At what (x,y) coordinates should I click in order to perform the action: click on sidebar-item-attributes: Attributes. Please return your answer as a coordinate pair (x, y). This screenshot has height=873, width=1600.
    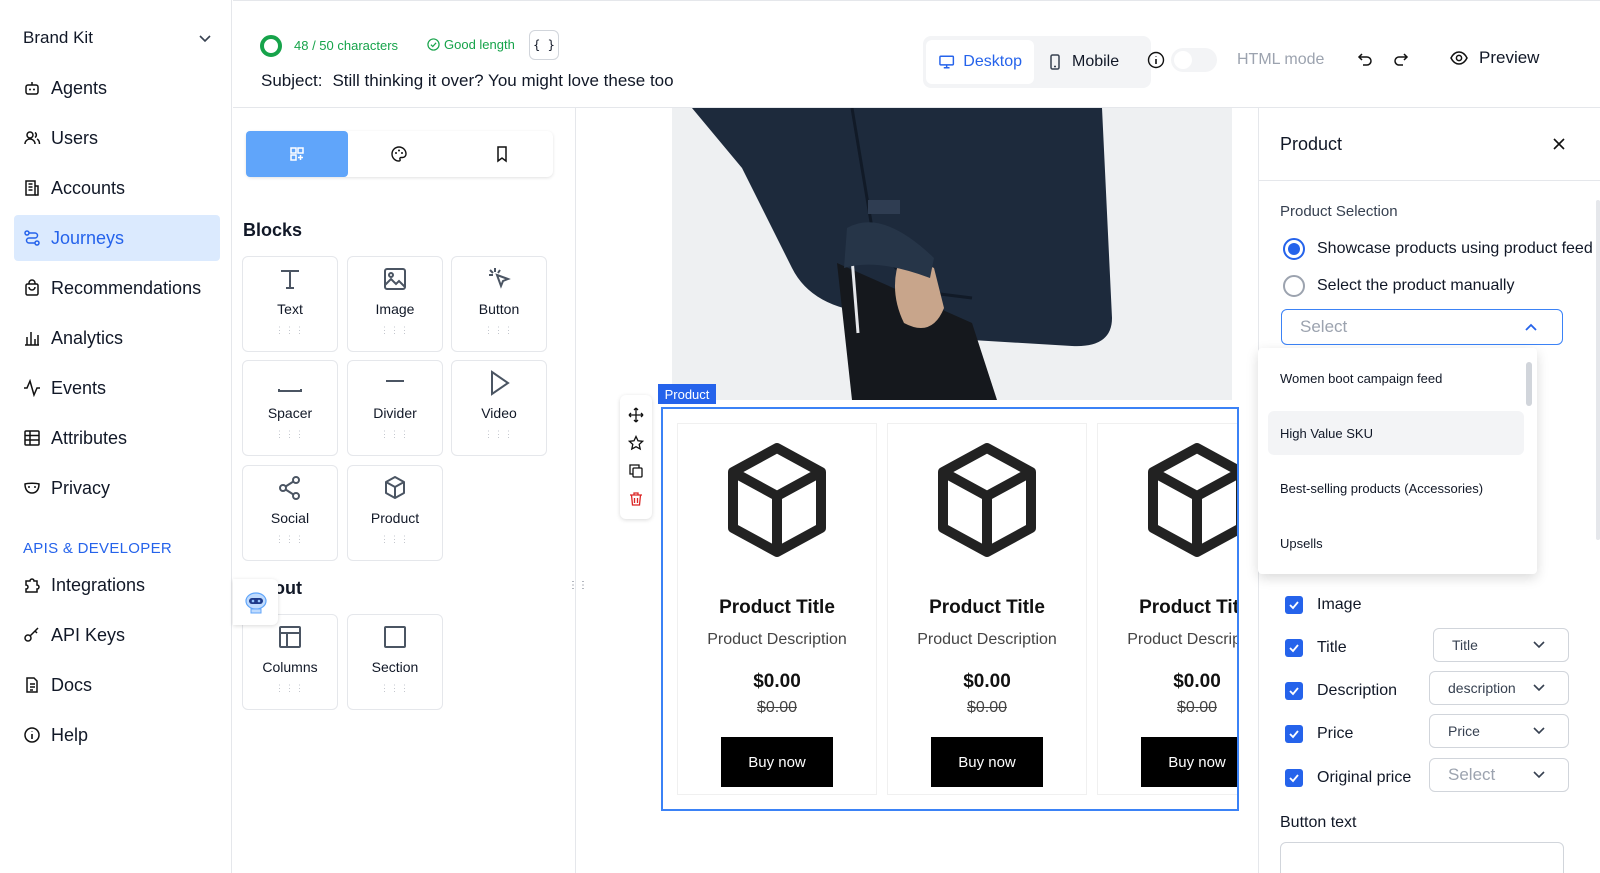
    Looking at the image, I should click on (117, 438).